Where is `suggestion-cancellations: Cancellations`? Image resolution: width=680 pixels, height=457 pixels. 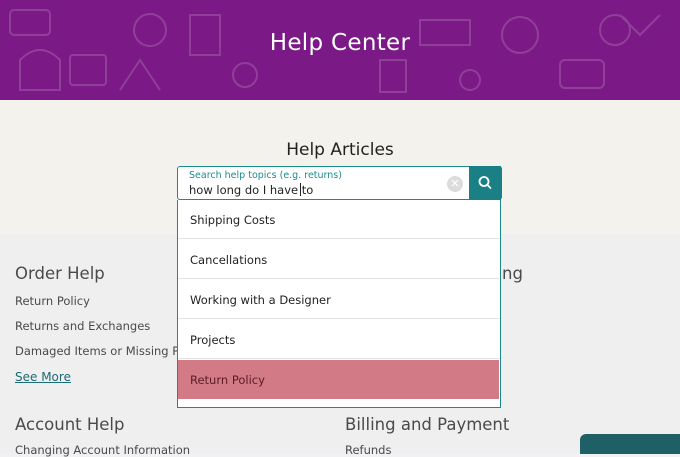 suggestion-cancellations: Cancellations is located at coordinates (338, 259).